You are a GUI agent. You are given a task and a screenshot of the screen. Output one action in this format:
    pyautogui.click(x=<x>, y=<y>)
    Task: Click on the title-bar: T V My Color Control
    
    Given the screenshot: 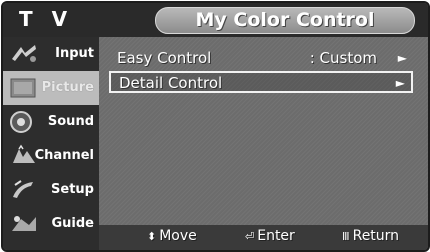 What is the action you would take?
    pyautogui.click(x=215, y=20)
    